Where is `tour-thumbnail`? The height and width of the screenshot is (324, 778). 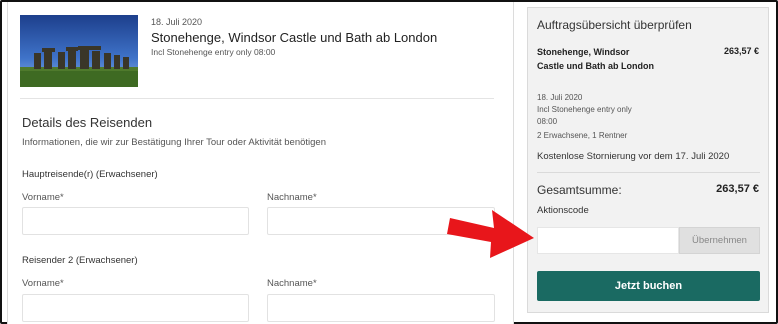 tour-thumbnail is located at coordinates (79, 51).